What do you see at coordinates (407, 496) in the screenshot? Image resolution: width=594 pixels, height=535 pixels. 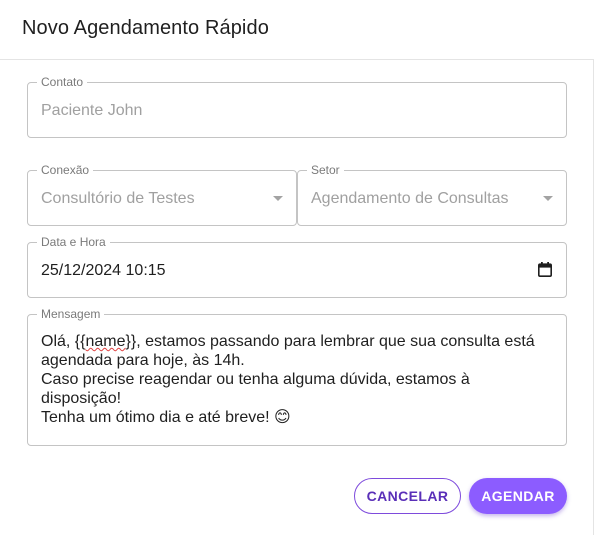 I see `cancel-button: CANCELAR` at bounding box center [407, 496].